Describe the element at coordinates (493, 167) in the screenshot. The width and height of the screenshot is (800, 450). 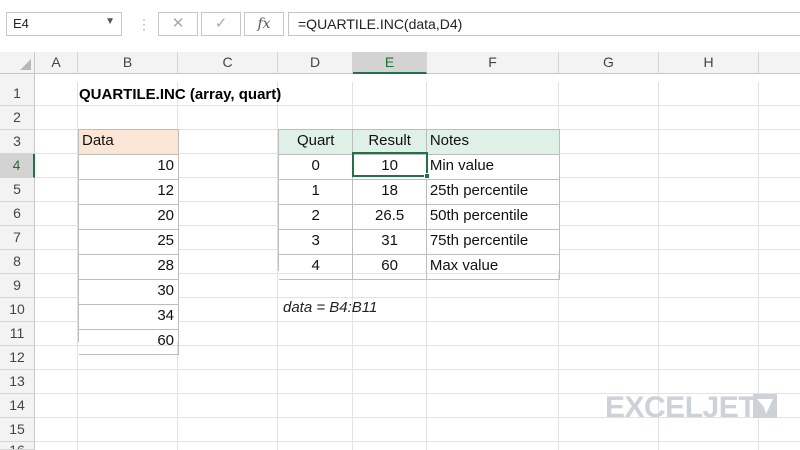
I see `notes-cell: Min value` at that location.